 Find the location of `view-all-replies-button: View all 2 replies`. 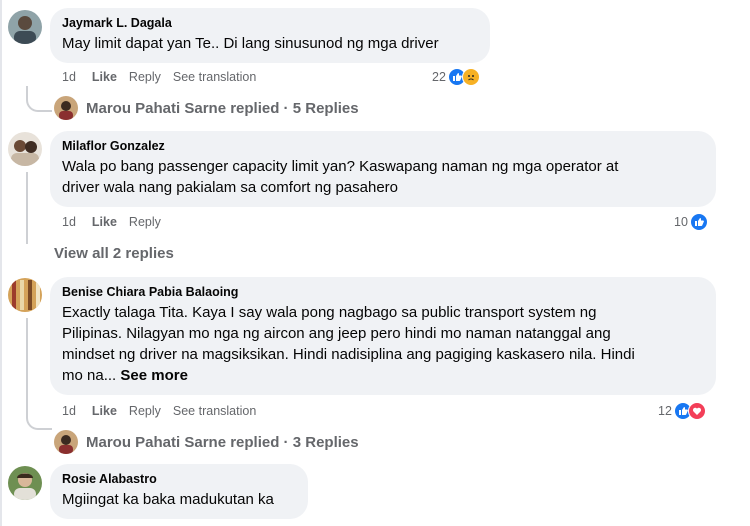

view-all-replies-button: View all 2 replies is located at coordinates (114, 253).